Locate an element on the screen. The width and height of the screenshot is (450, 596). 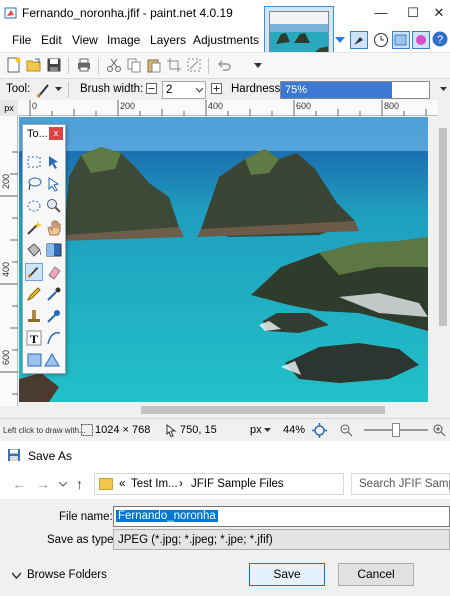
breadcrumb-item-jfif-samples: JFIF Sample Files is located at coordinates (237, 484).